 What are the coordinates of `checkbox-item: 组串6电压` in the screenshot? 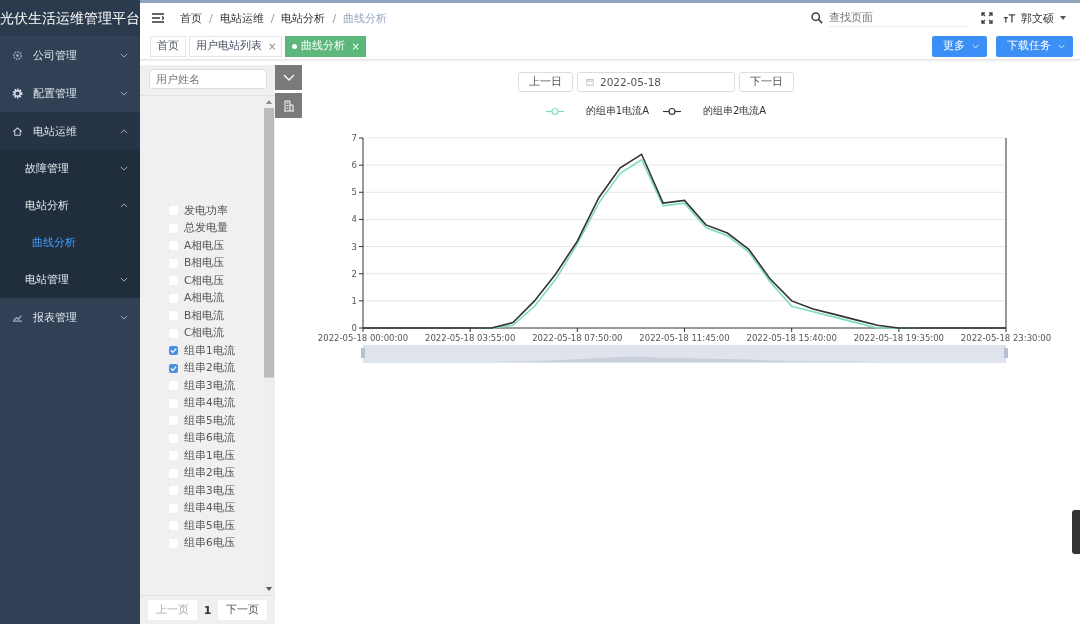 It's located at (216, 543).